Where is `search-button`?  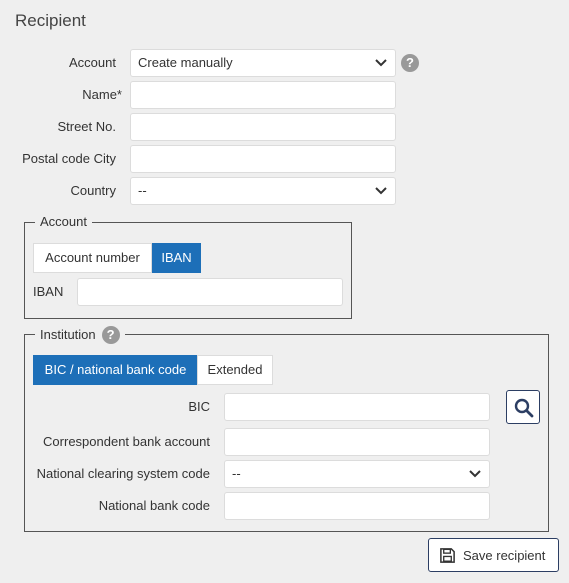
search-button is located at coordinates (523, 407).